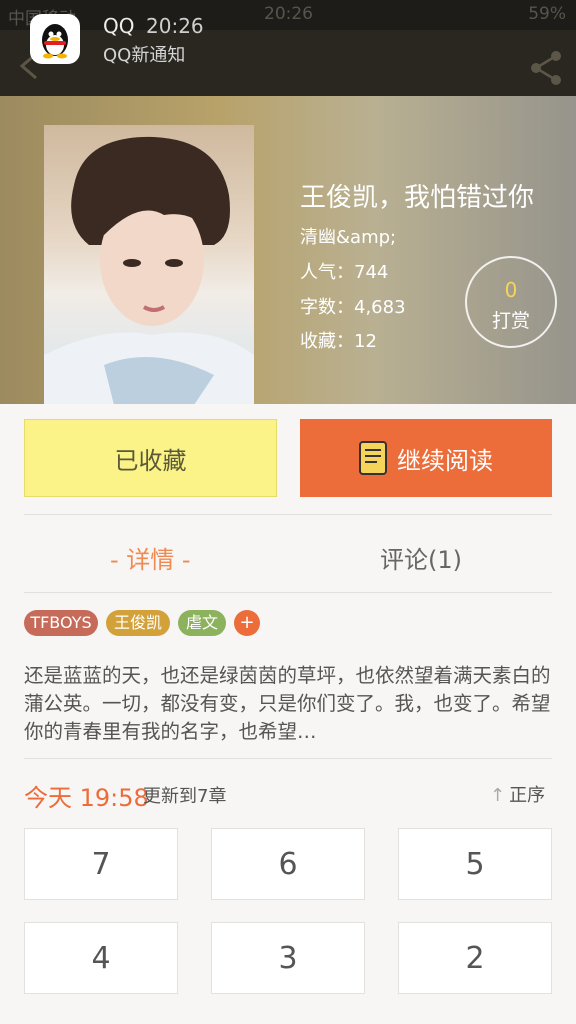 This screenshot has width=576, height=1024. Describe the element at coordinates (445, 460) in the screenshot. I see `continue-reading-label: 继续阅读` at that location.